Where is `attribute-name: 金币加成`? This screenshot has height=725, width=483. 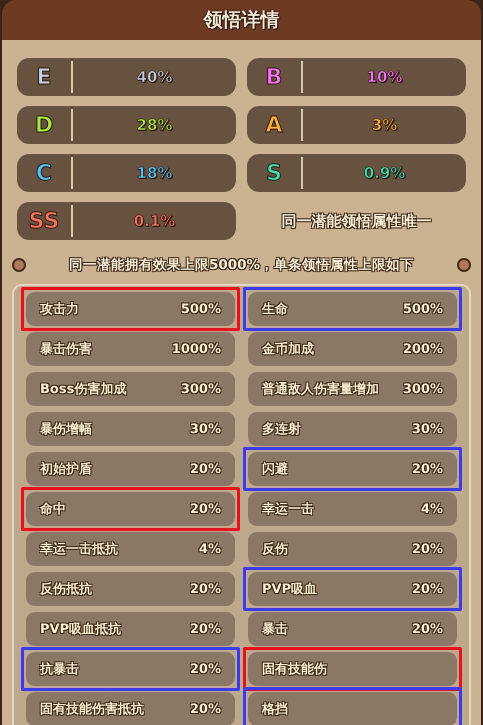 attribute-name: 金币加成 is located at coordinates (288, 349).